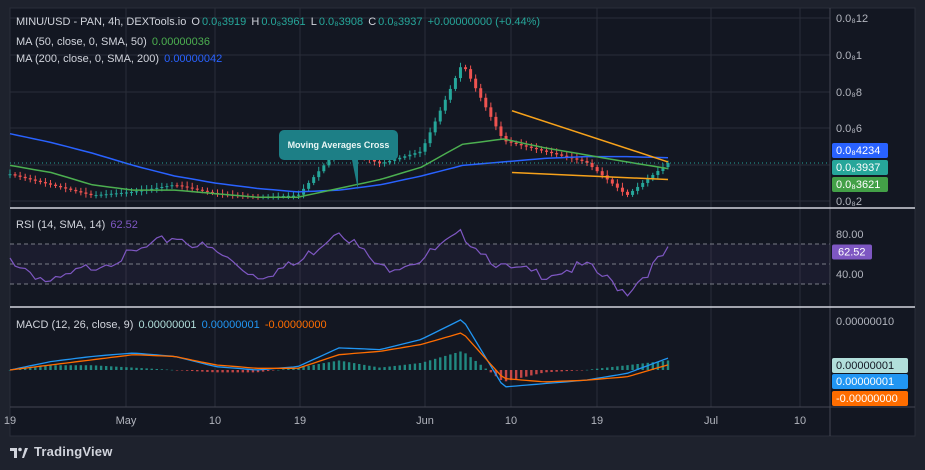 The width and height of the screenshot is (925, 470). What do you see at coordinates (852, 19) in the screenshot?
I see `price-tick-label: 0.0₈12` at bounding box center [852, 19].